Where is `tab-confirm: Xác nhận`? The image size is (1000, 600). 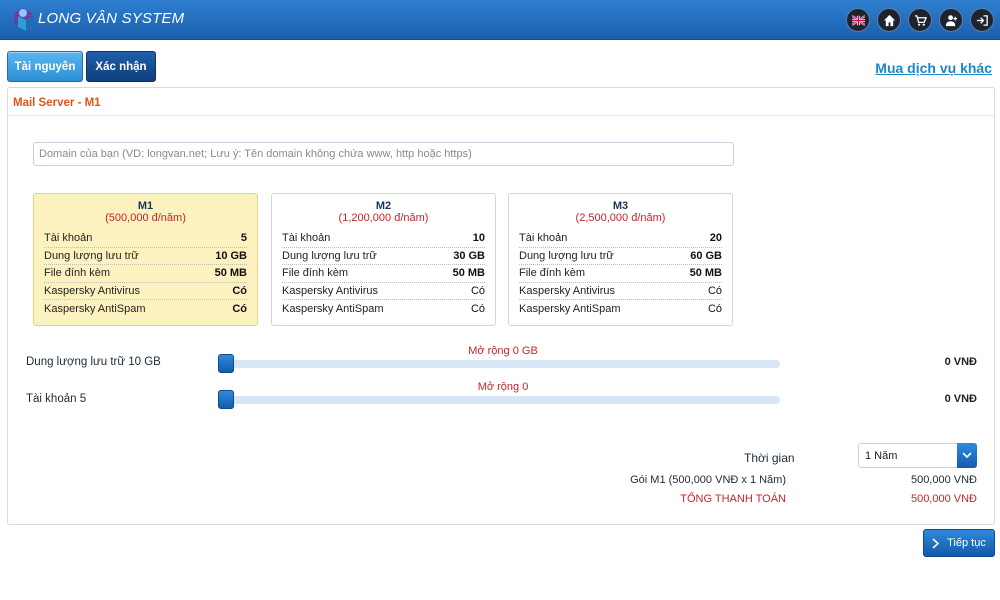
tab-confirm: Xác nhận is located at coordinates (121, 66).